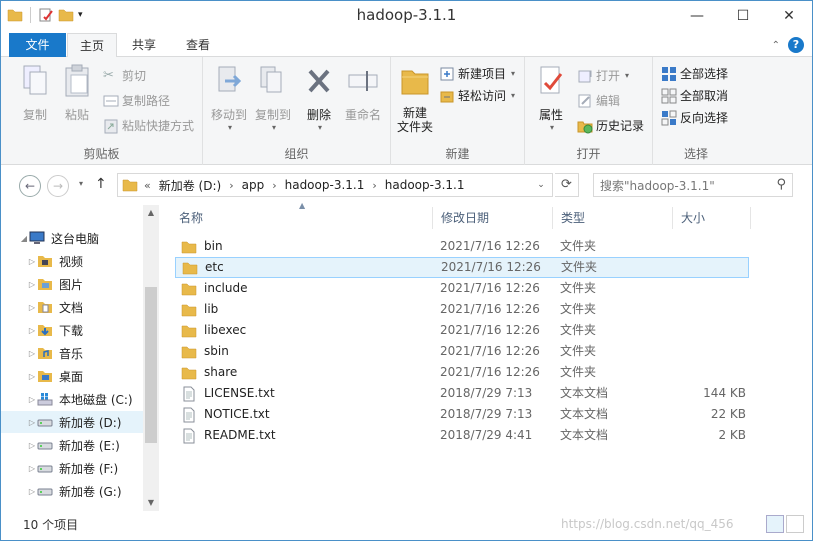 The height and width of the screenshot is (541, 813). I want to click on forward-button: →, so click(58, 186).